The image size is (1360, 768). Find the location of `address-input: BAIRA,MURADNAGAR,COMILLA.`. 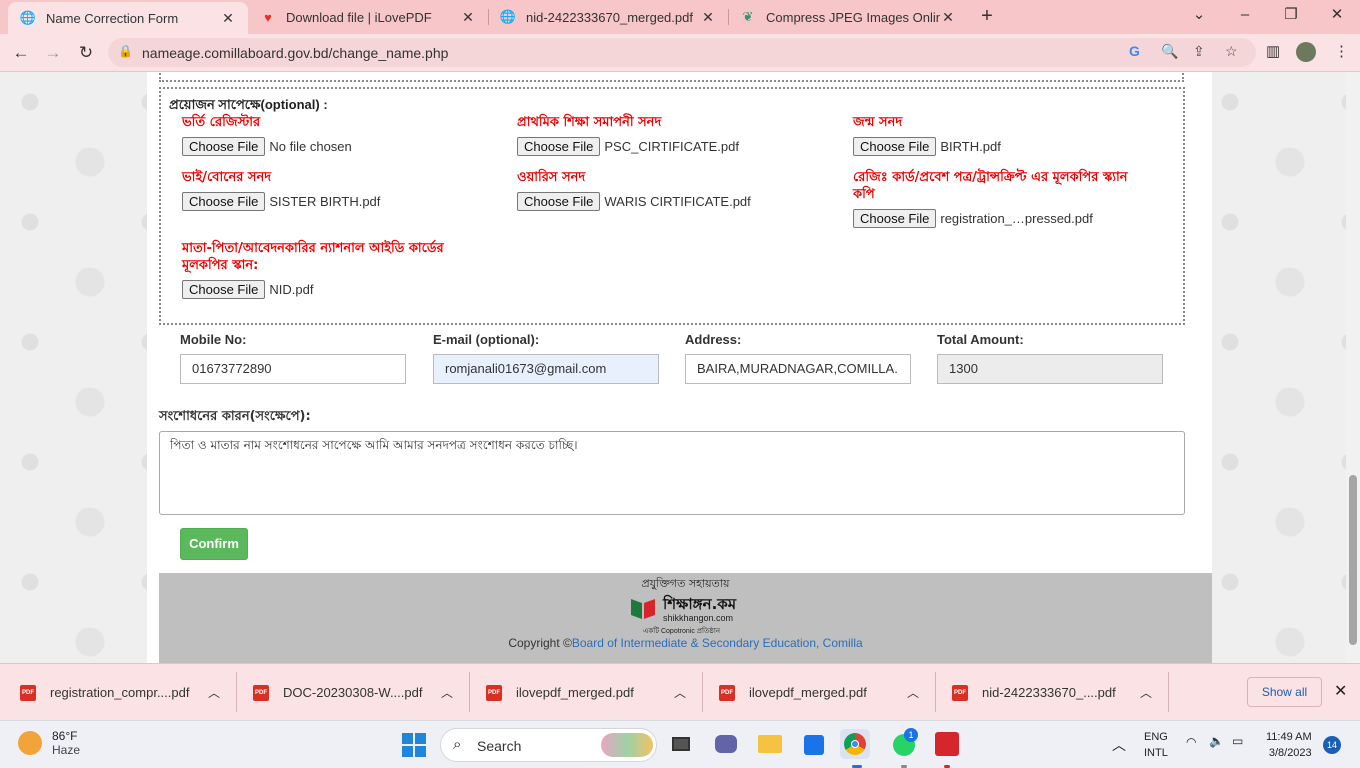

address-input: BAIRA,MURADNAGAR,COMILLA. is located at coordinates (798, 369).